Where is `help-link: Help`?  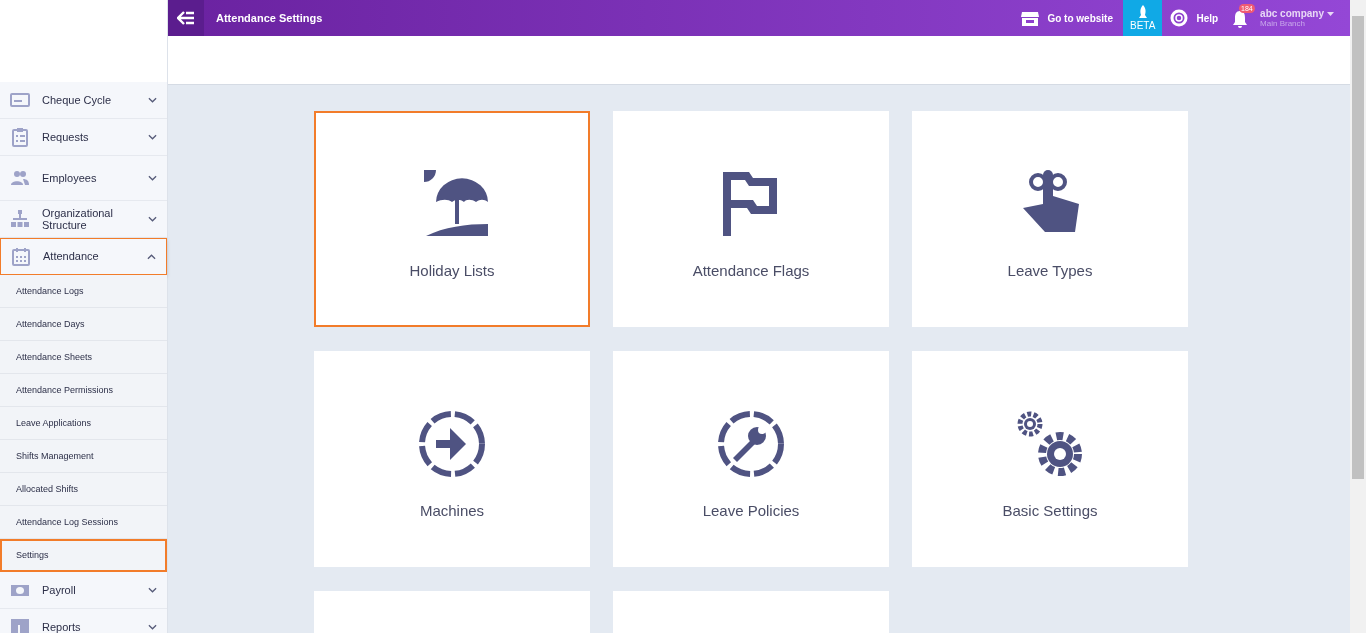 help-link: Help is located at coordinates (1194, 18).